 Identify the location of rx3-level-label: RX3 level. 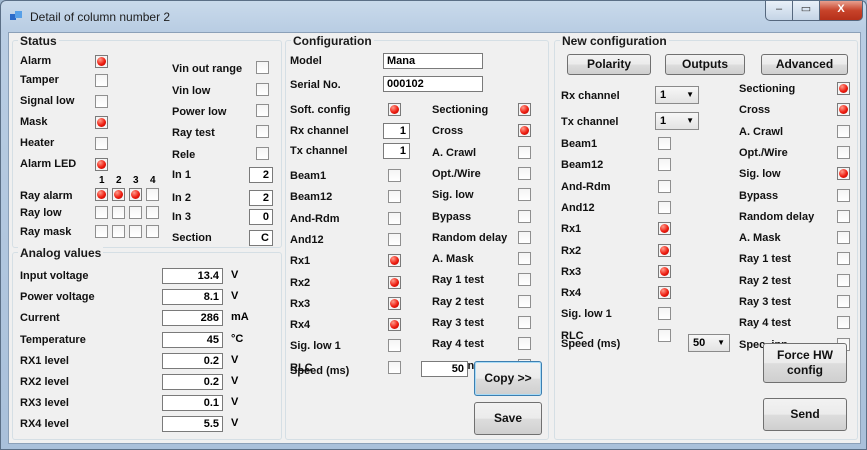
(44, 403).